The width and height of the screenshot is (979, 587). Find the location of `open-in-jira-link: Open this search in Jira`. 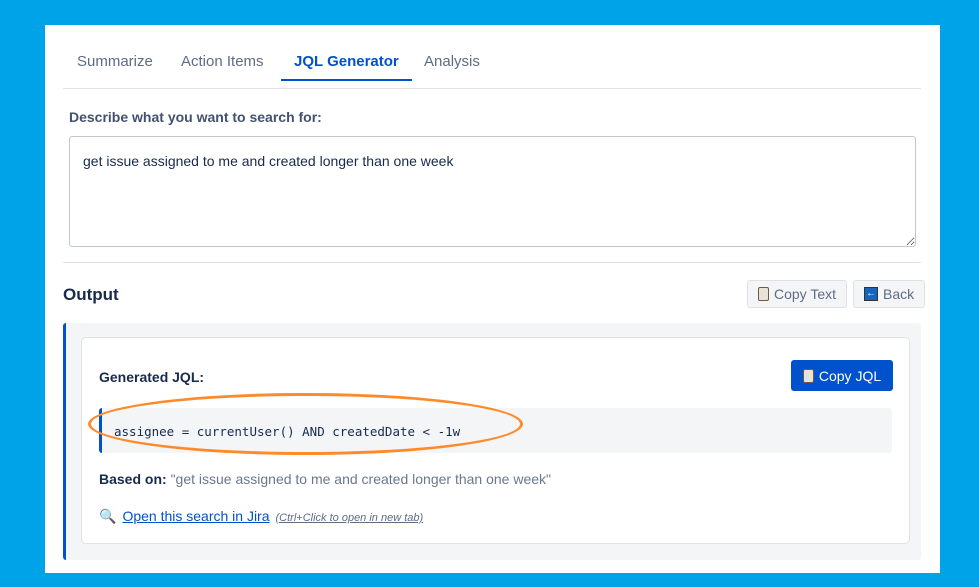

open-in-jira-link: Open this search in Jira is located at coordinates (195, 516).